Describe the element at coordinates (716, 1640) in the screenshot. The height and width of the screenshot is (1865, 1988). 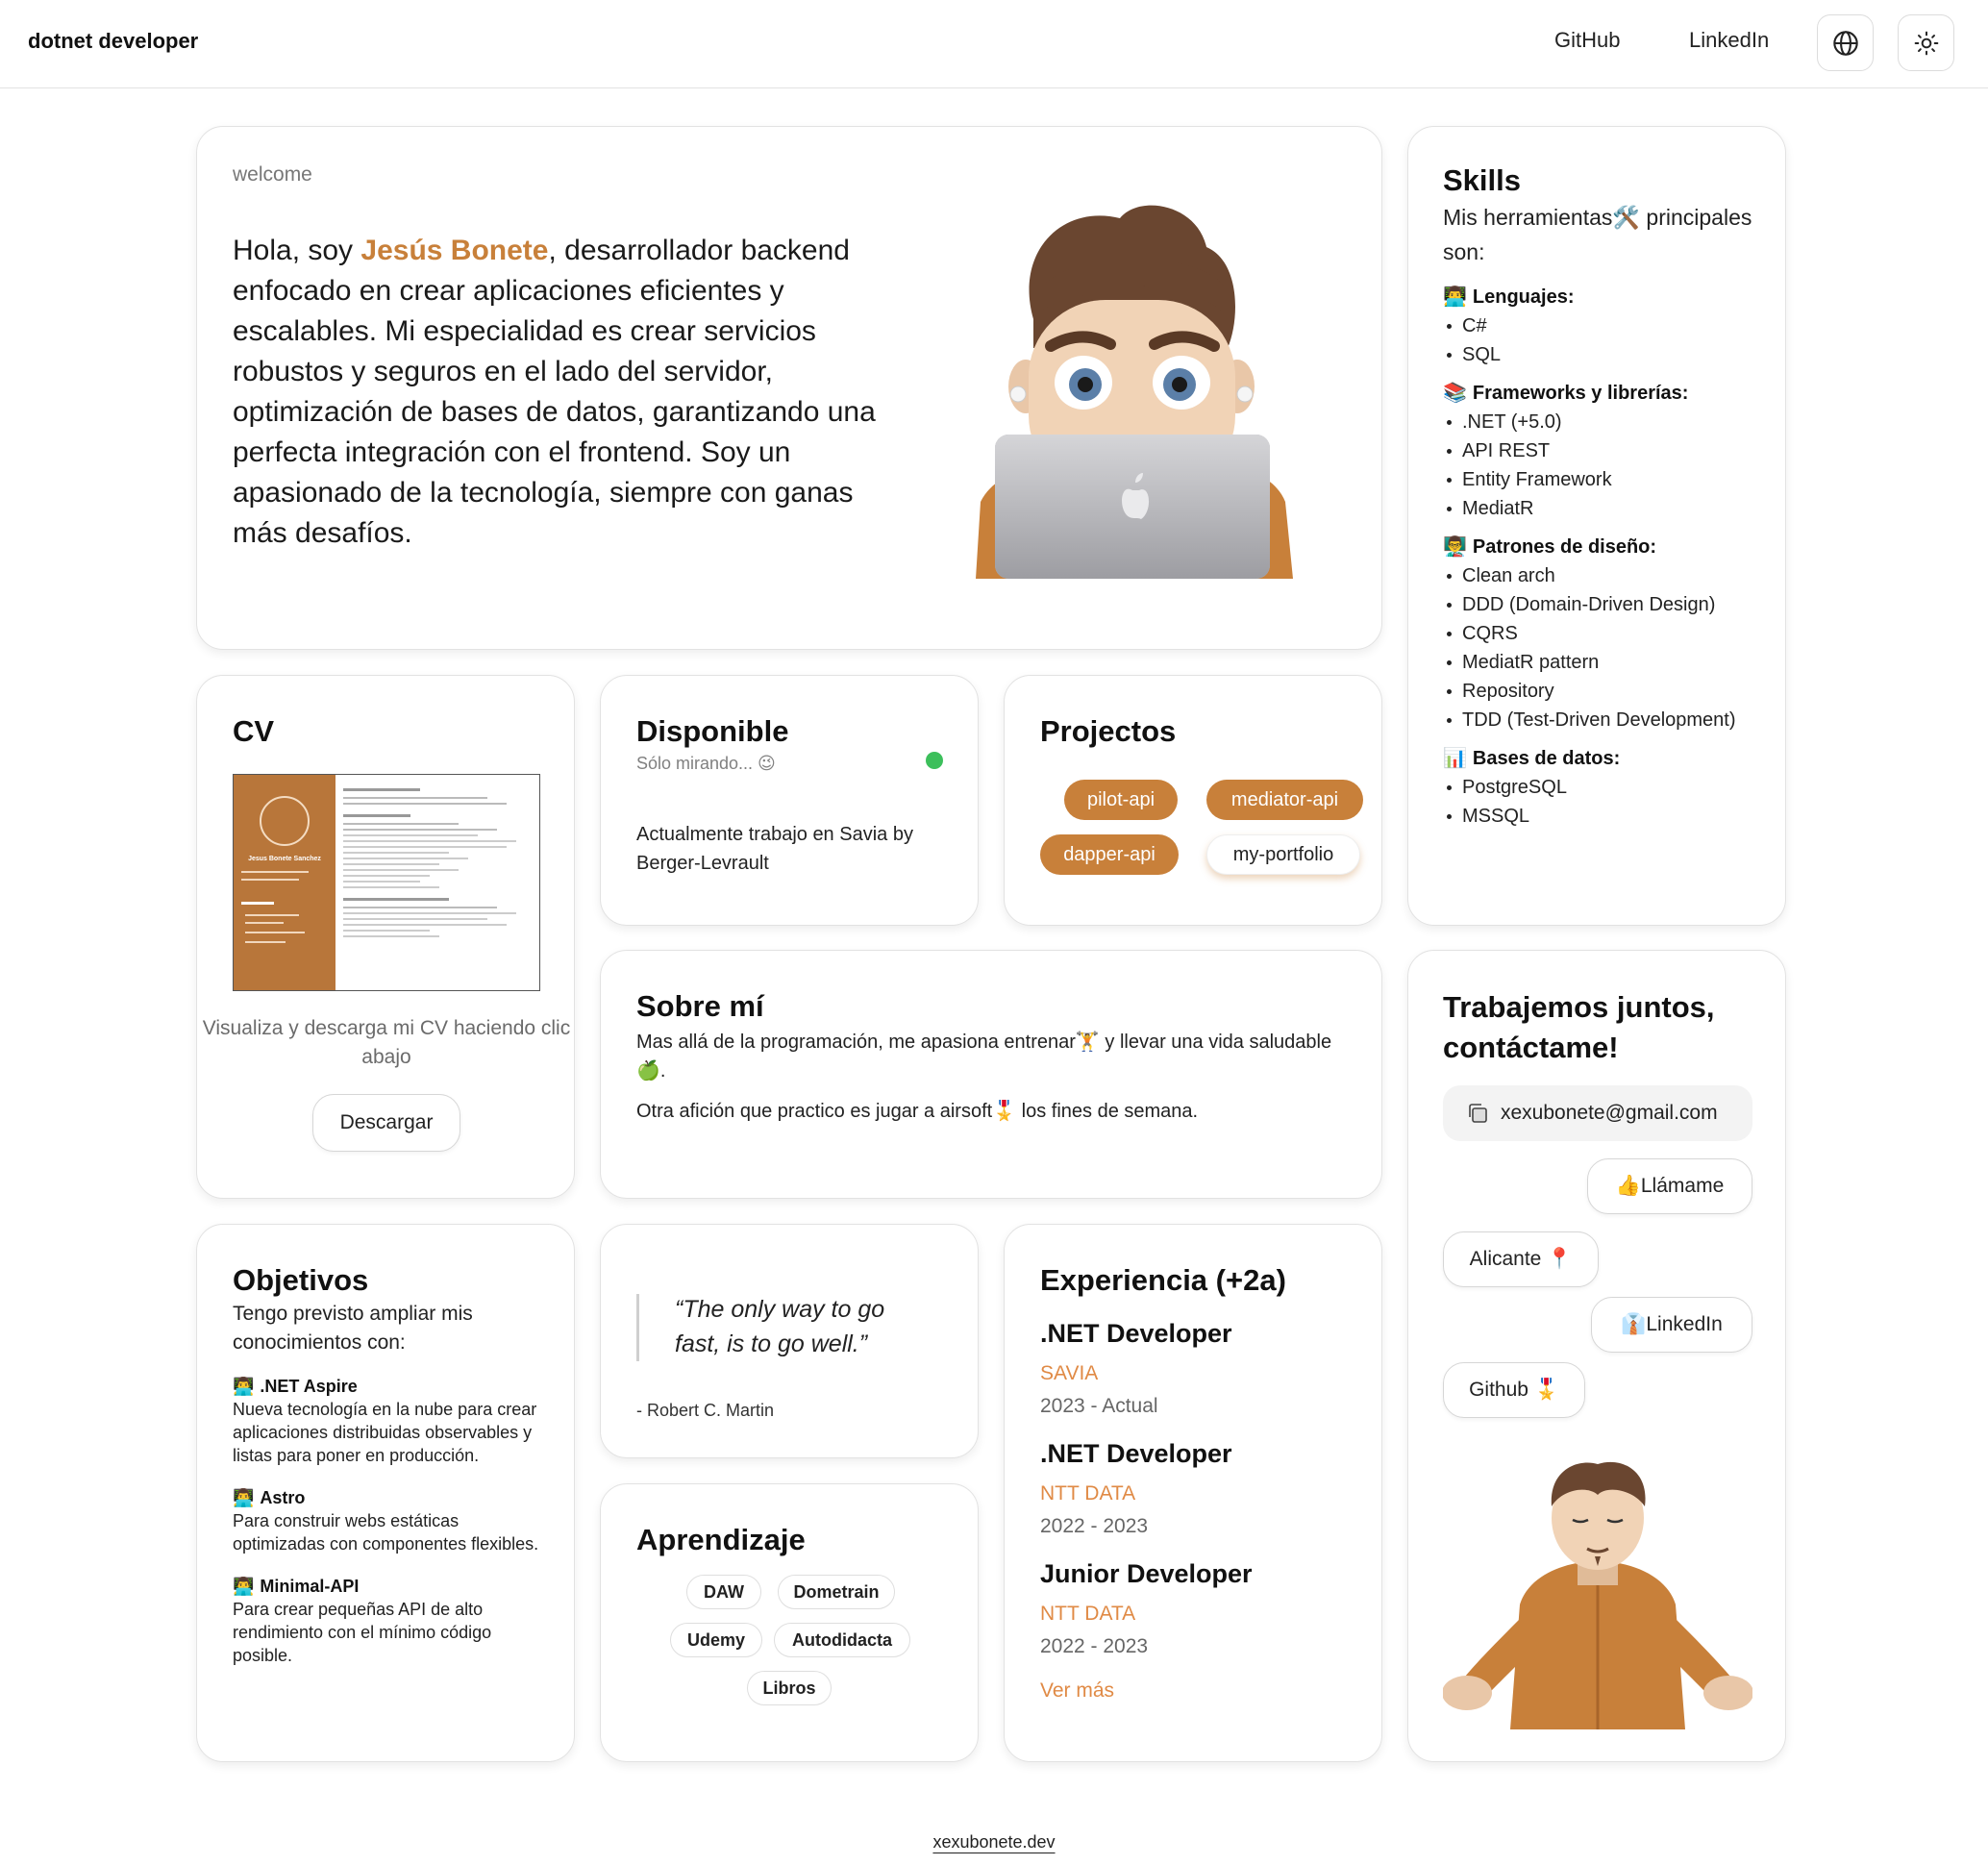
I see `learning-chip-udemy: Udemy` at that location.